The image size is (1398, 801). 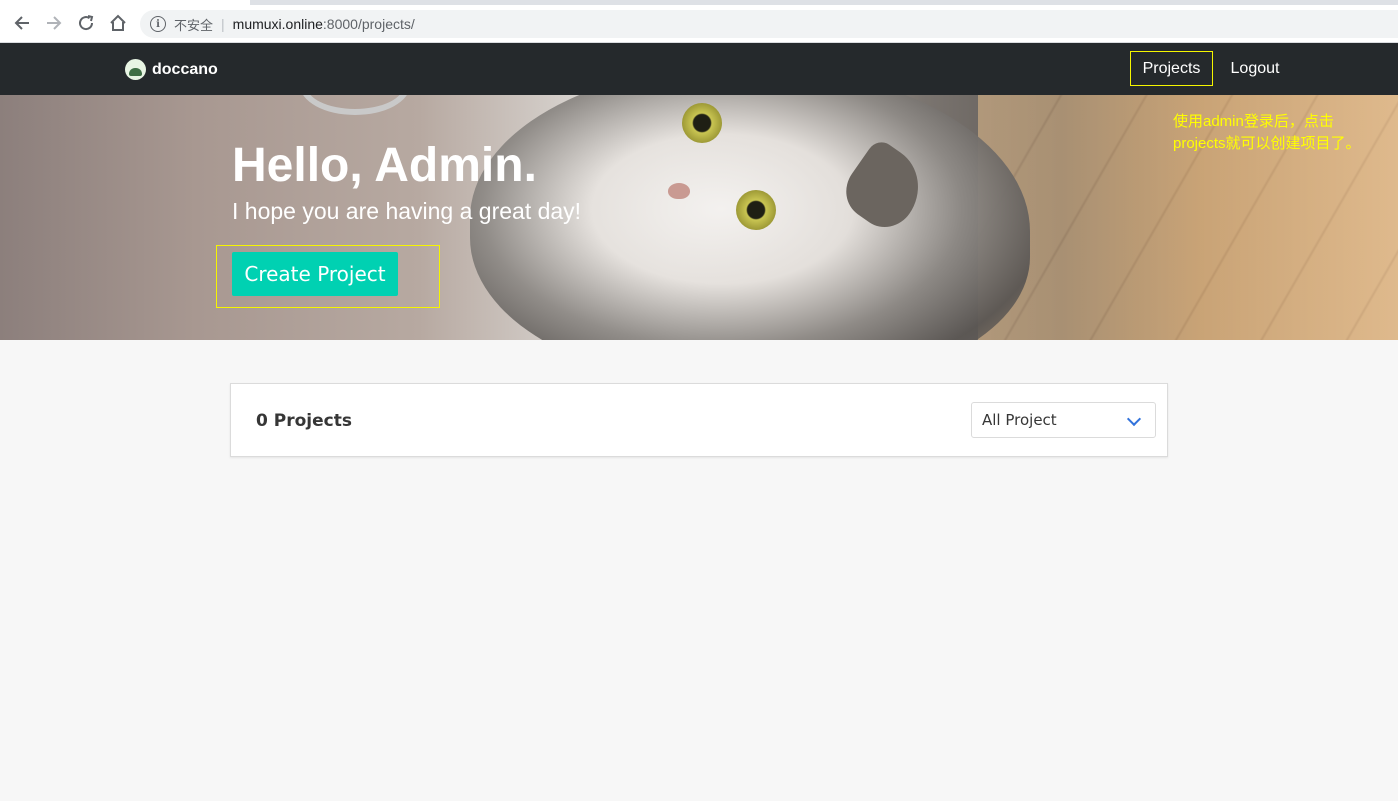 I want to click on project-filter-select: All Project, so click(x=1063, y=420).